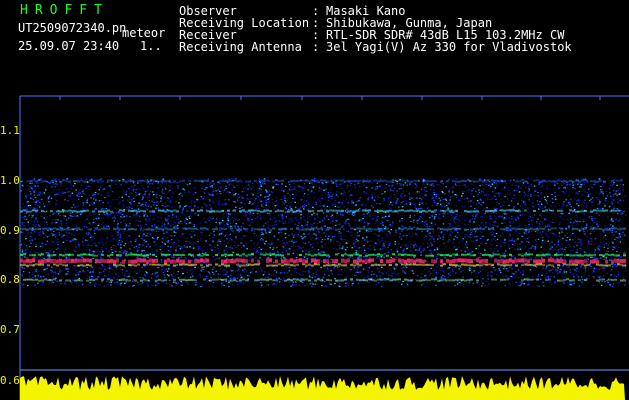 The width and height of the screenshot is (629, 400). Describe the element at coordinates (10, 130) in the screenshot. I see `y-tick: 1.1` at that location.